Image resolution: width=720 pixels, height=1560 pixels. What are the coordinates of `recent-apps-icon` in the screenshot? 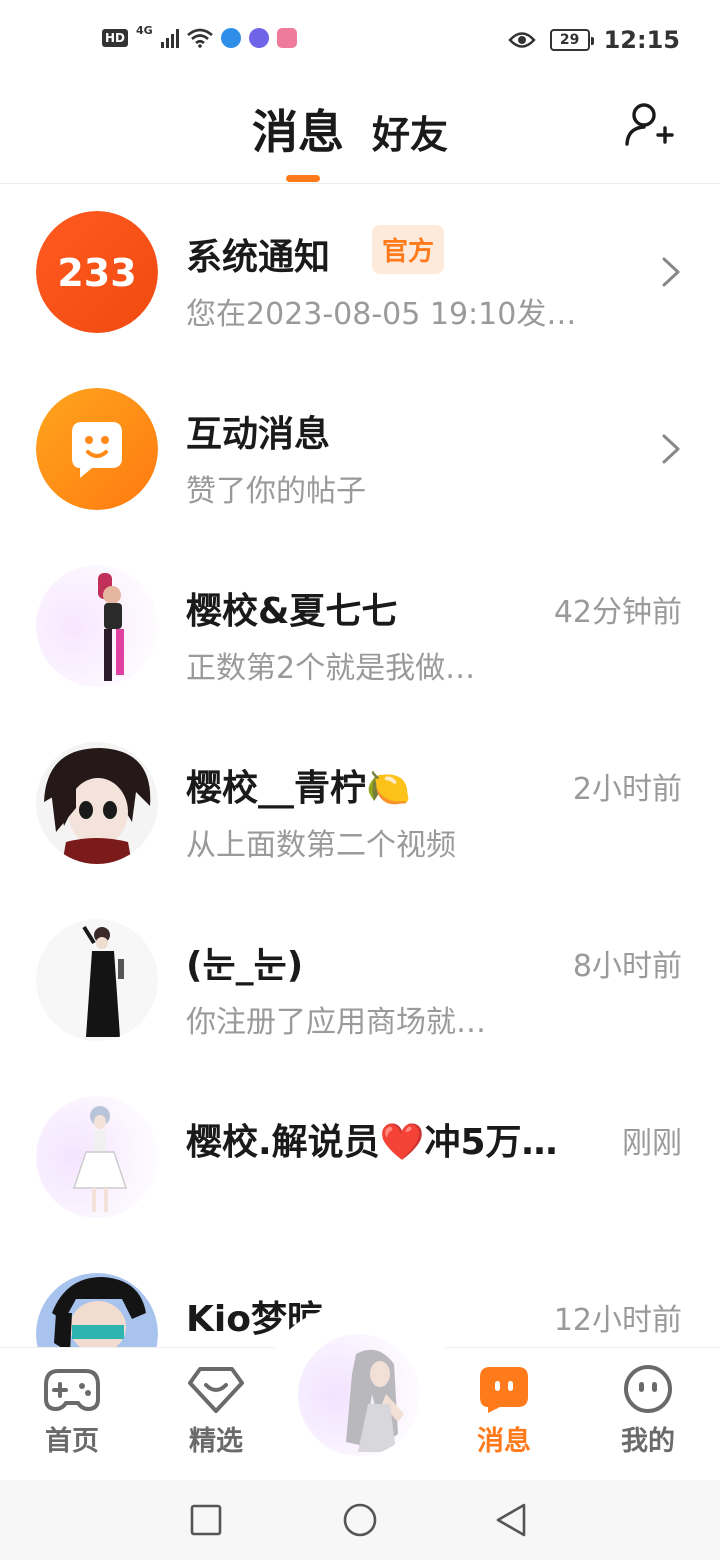 It's located at (206, 1520).